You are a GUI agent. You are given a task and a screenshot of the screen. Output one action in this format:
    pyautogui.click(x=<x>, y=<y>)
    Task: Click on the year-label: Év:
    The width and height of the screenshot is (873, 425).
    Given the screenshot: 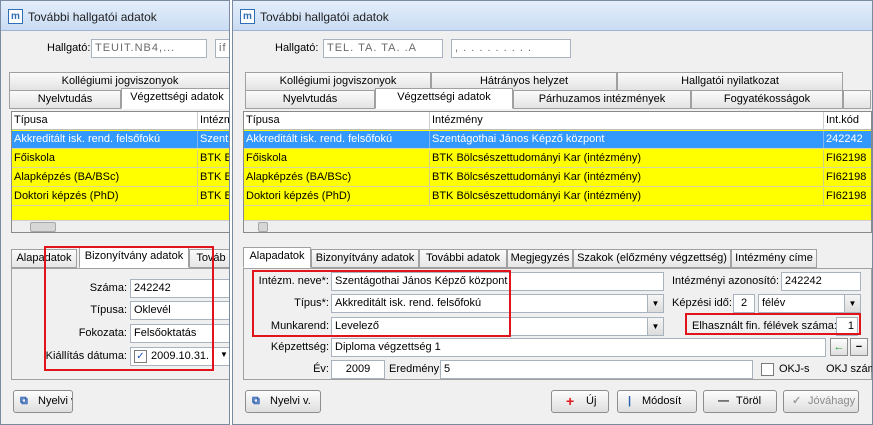 What is the action you would take?
    pyautogui.click(x=321, y=369)
    